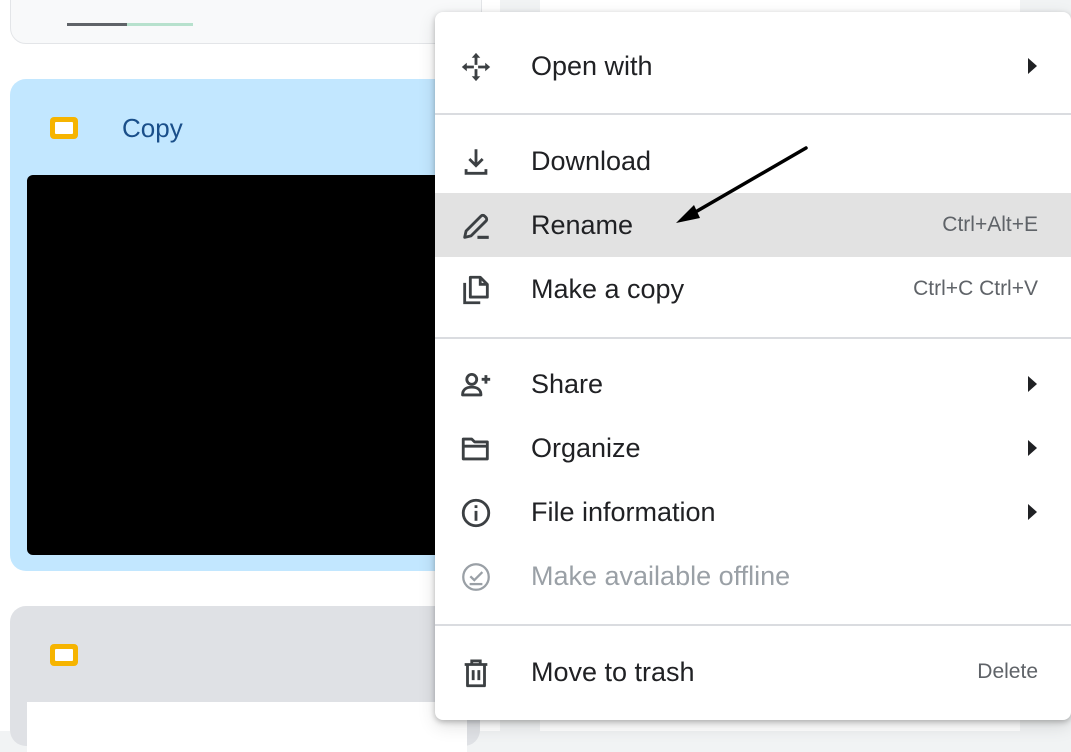  What do you see at coordinates (586, 448) in the screenshot?
I see `menu-item-label: Organize` at bounding box center [586, 448].